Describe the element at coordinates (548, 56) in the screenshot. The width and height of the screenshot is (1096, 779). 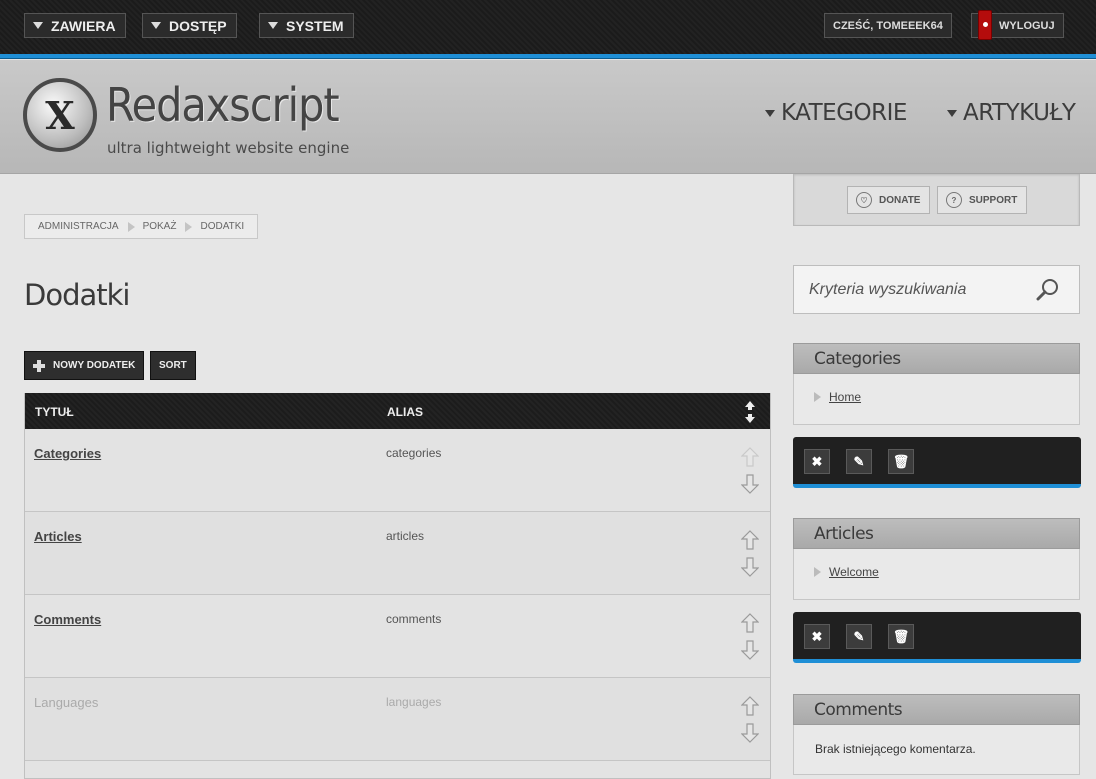
I see `admin-bar-divider` at that location.